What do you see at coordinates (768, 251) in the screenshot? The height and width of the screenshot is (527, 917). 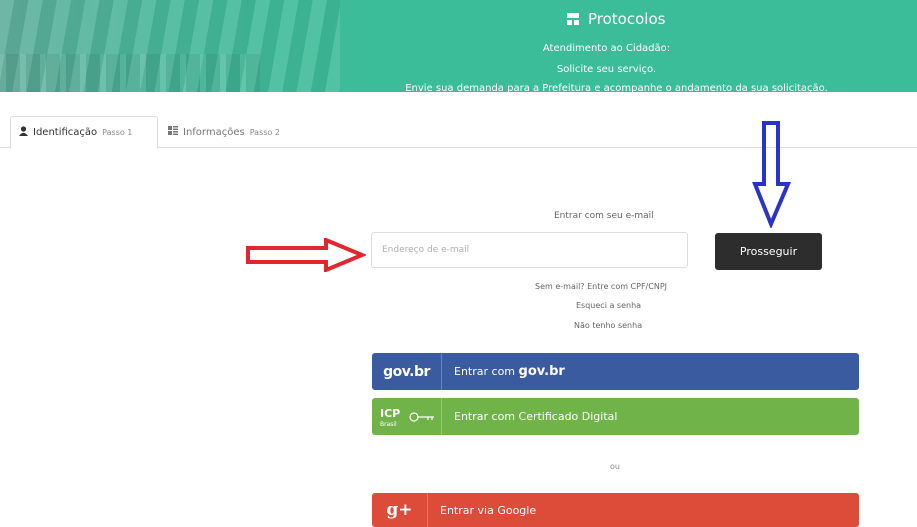 I see `prosseguir-button: Prosseguir` at bounding box center [768, 251].